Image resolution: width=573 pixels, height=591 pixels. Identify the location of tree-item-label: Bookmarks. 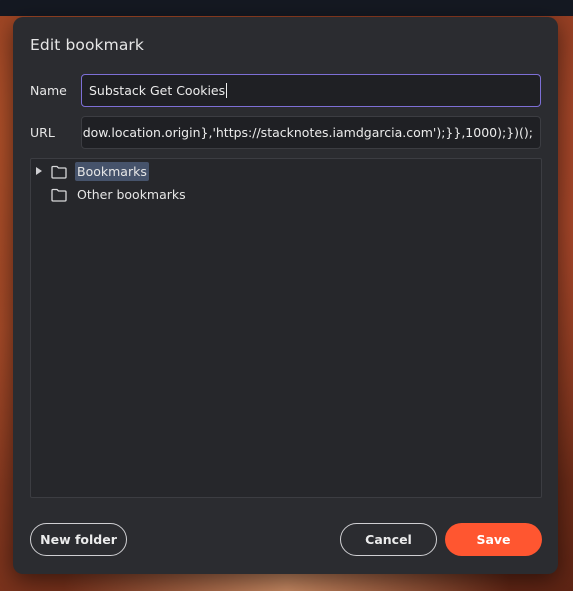
(112, 171).